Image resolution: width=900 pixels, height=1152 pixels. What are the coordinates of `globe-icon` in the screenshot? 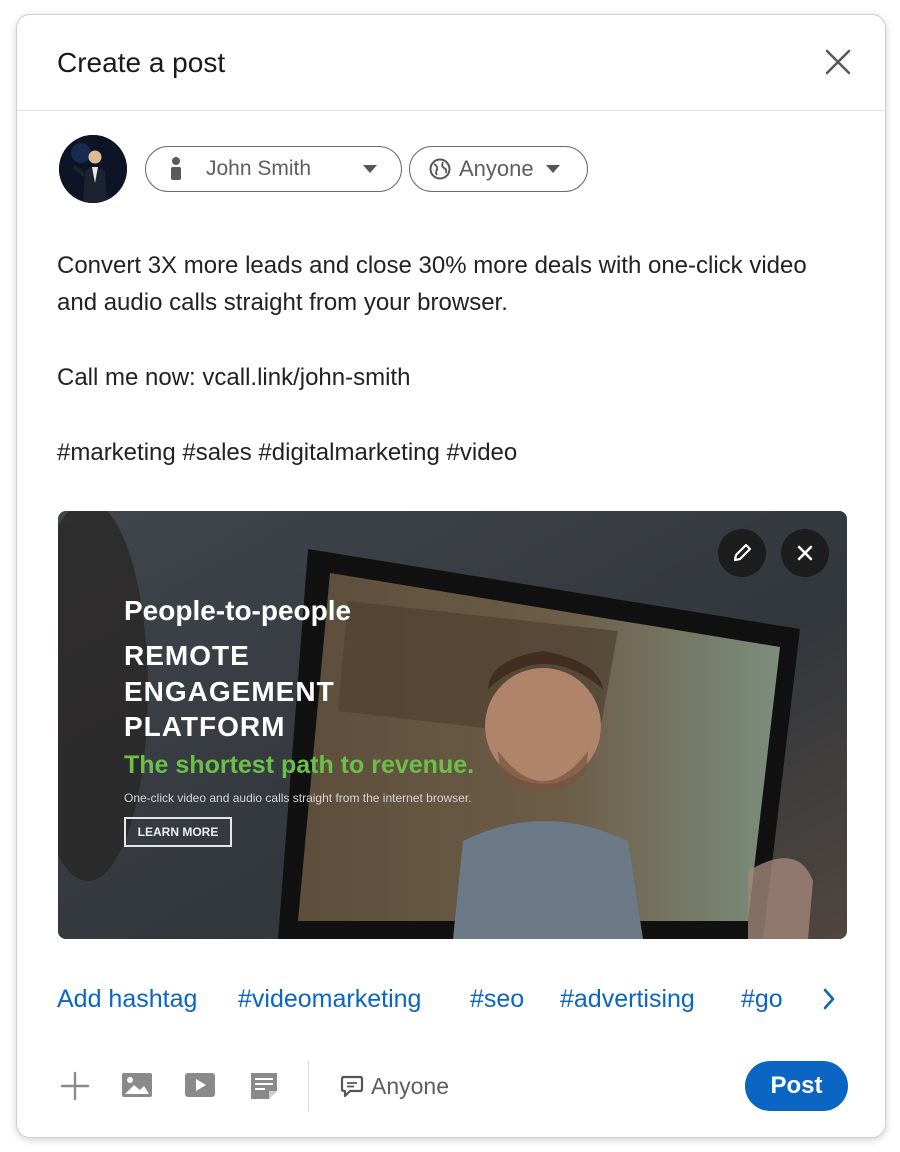 It's located at (440, 169).